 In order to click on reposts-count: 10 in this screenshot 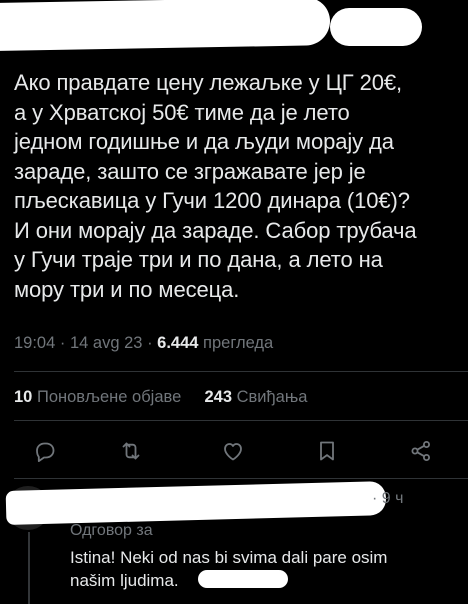, I will do `click(23, 397)`.